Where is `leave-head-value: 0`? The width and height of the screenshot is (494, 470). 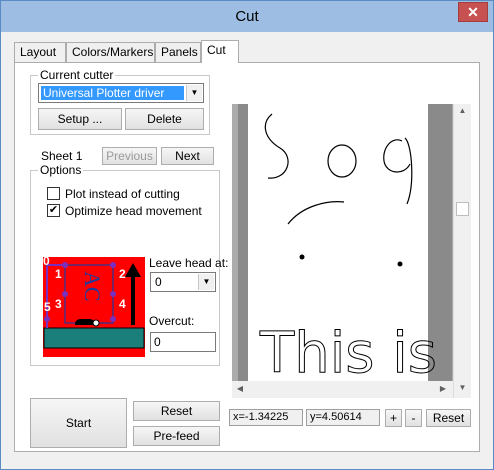
leave-head-value: 0 is located at coordinates (158, 282).